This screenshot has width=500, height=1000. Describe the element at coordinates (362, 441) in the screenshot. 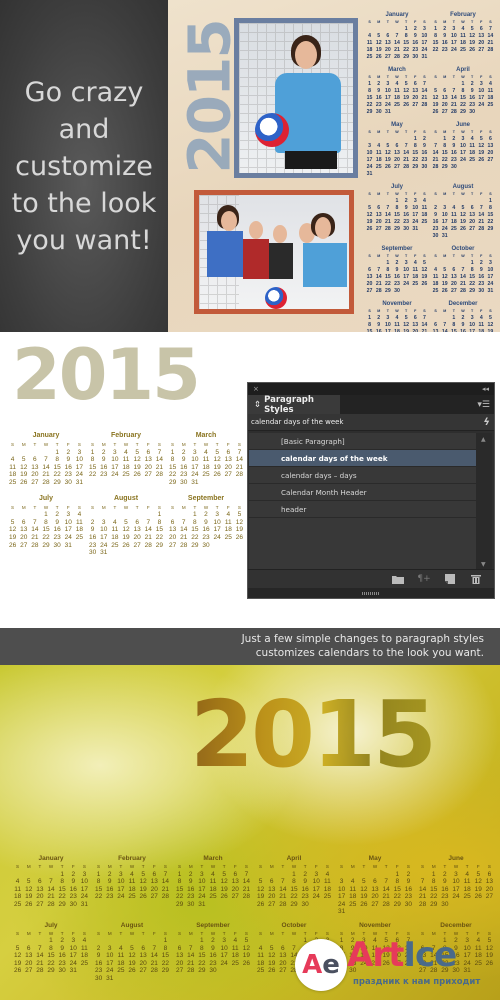

I see `style-item: [Basic Paragraph]` at that location.